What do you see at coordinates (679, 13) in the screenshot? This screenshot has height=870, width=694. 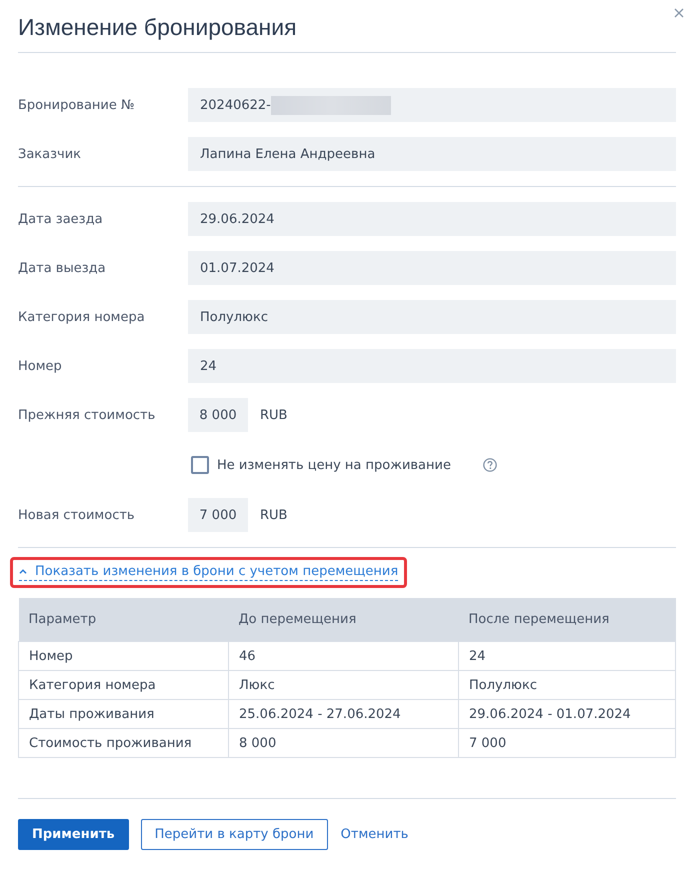 I see `close-icon` at bounding box center [679, 13].